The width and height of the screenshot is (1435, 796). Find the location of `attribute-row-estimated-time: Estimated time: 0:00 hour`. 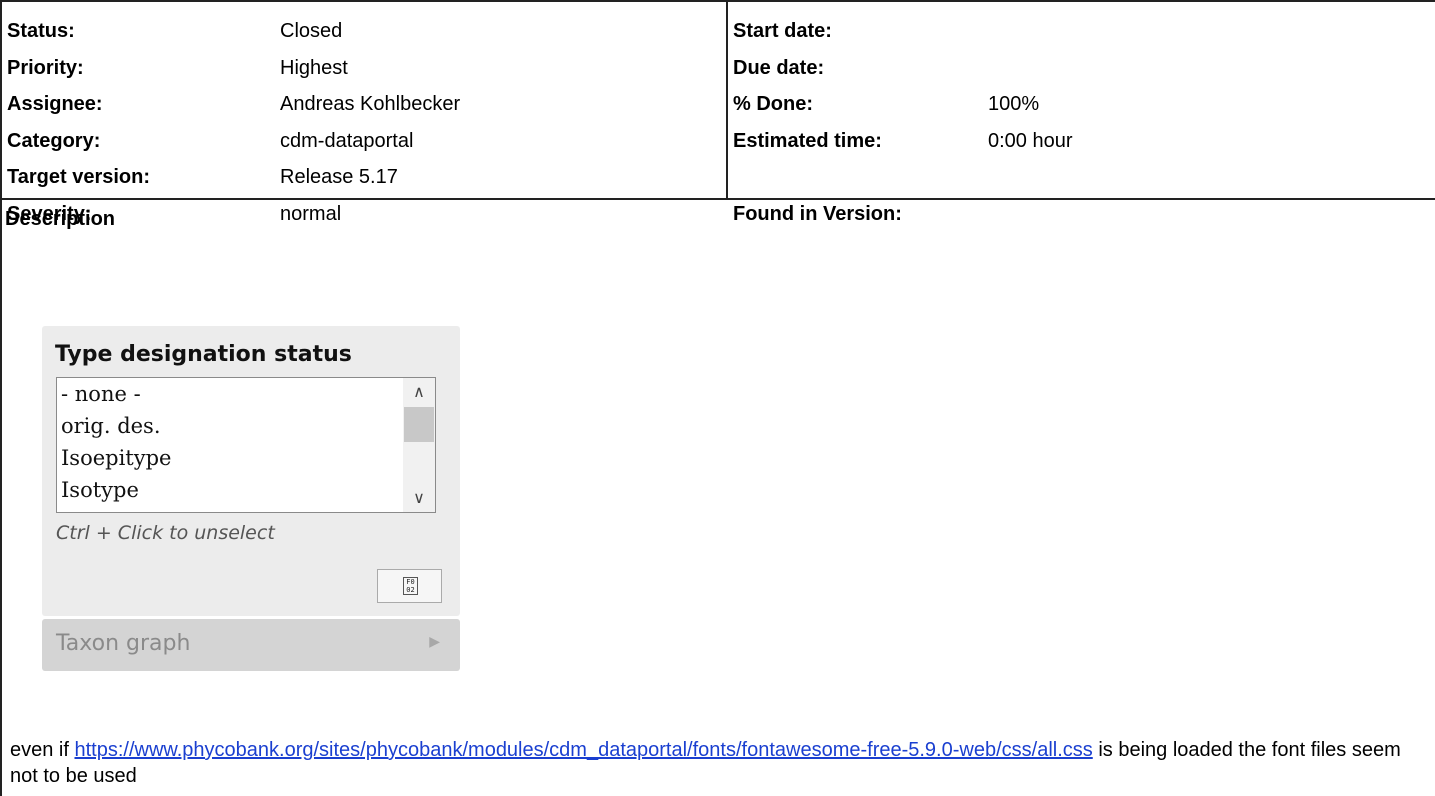

attribute-row-estimated-time: Estimated time: 0:00 hour is located at coordinates (1081, 141).